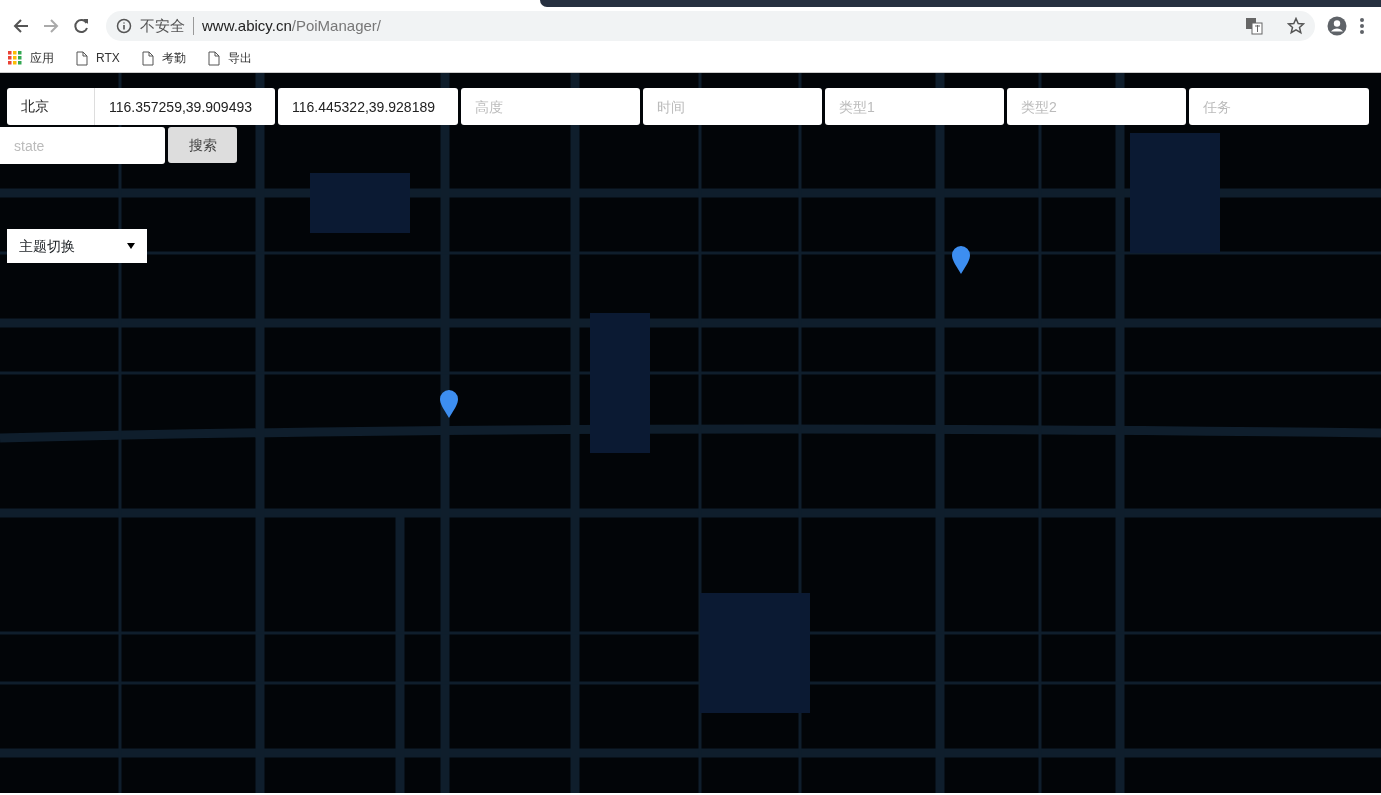  Describe the element at coordinates (81, 26) in the screenshot. I see `reload-icon` at that location.